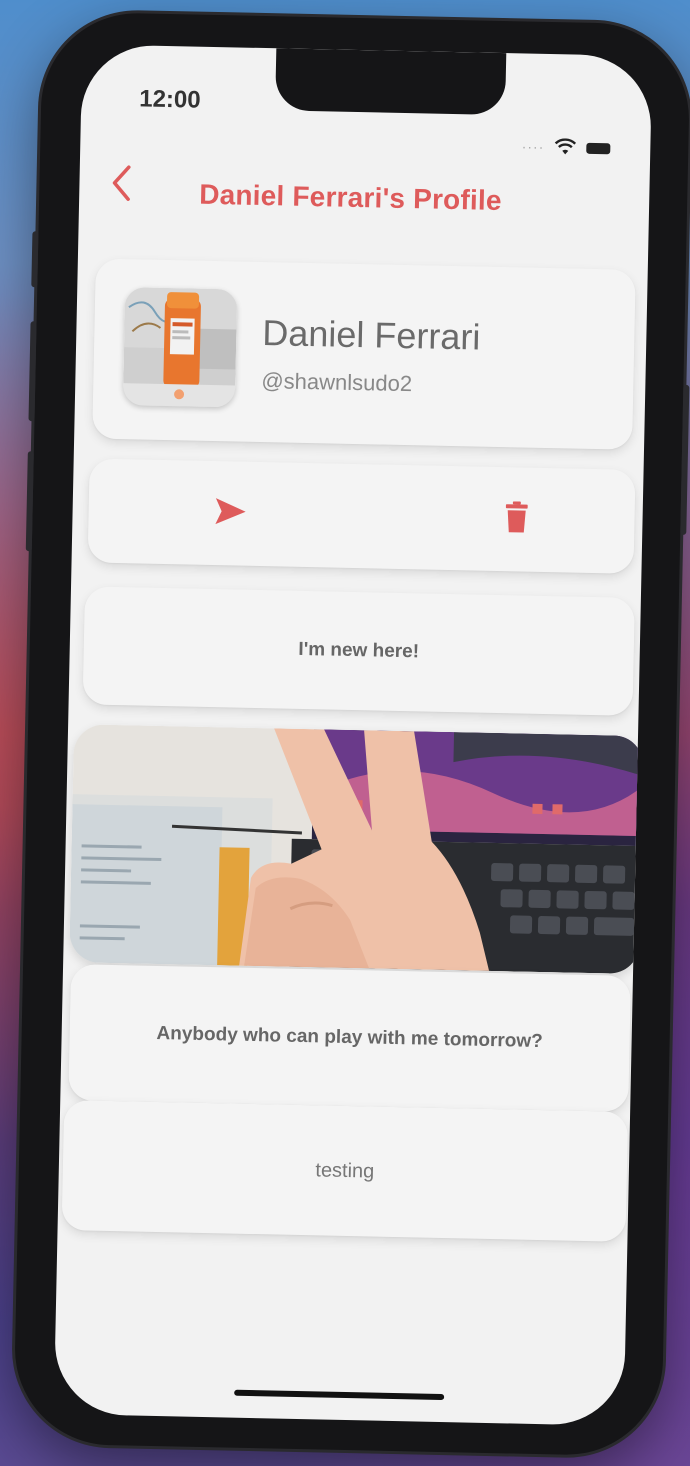 This screenshot has height=1466, width=690. Describe the element at coordinates (371, 335) in the screenshot. I see `profile-name: Daniel Ferrari` at that location.